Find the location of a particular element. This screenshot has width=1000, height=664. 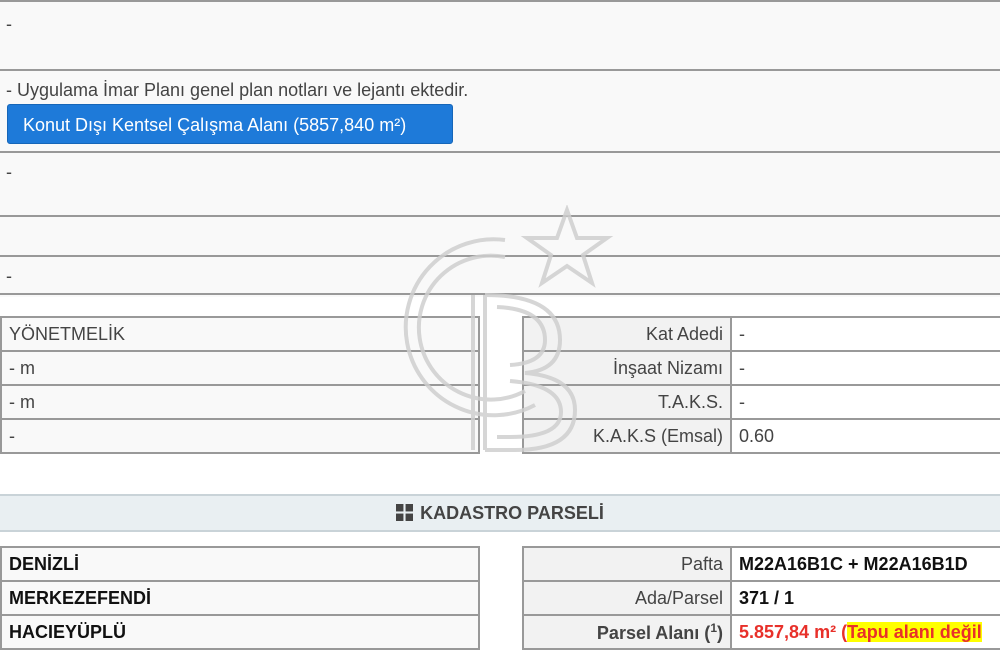

zoning-row-5: - is located at coordinates (9, 276).